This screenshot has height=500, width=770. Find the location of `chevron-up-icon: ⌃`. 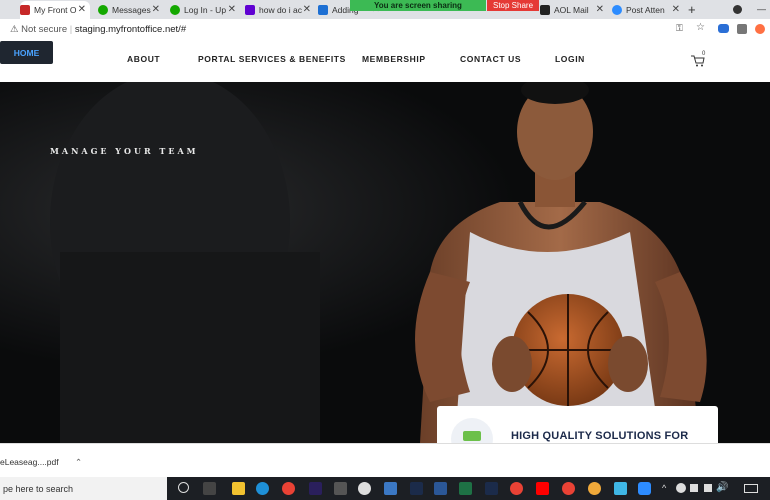

chevron-up-icon: ⌃ is located at coordinates (78, 462).